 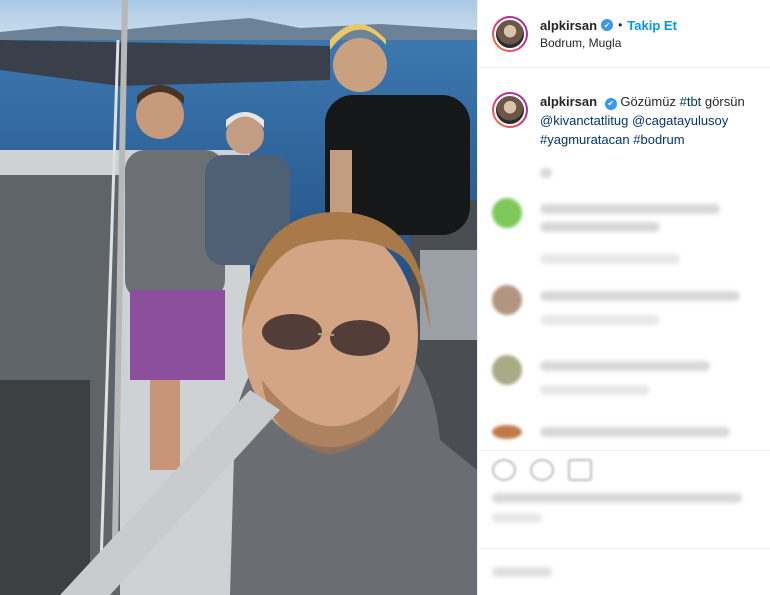 What do you see at coordinates (522, 572) in the screenshot?
I see `add-comment-input-blurred` at bounding box center [522, 572].